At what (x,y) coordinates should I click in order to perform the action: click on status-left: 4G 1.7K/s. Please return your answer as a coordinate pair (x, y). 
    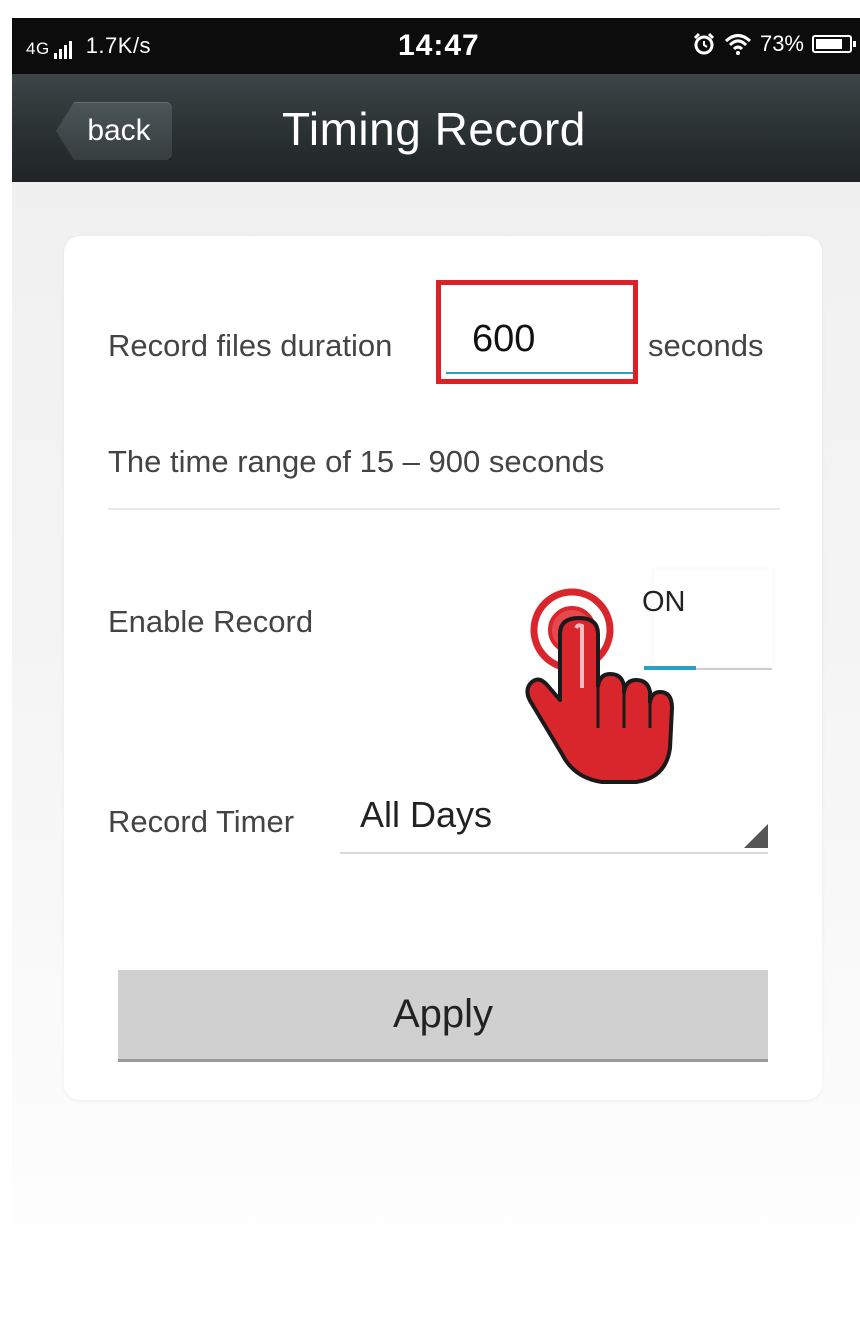
    Looking at the image, I should click on (88, 46).